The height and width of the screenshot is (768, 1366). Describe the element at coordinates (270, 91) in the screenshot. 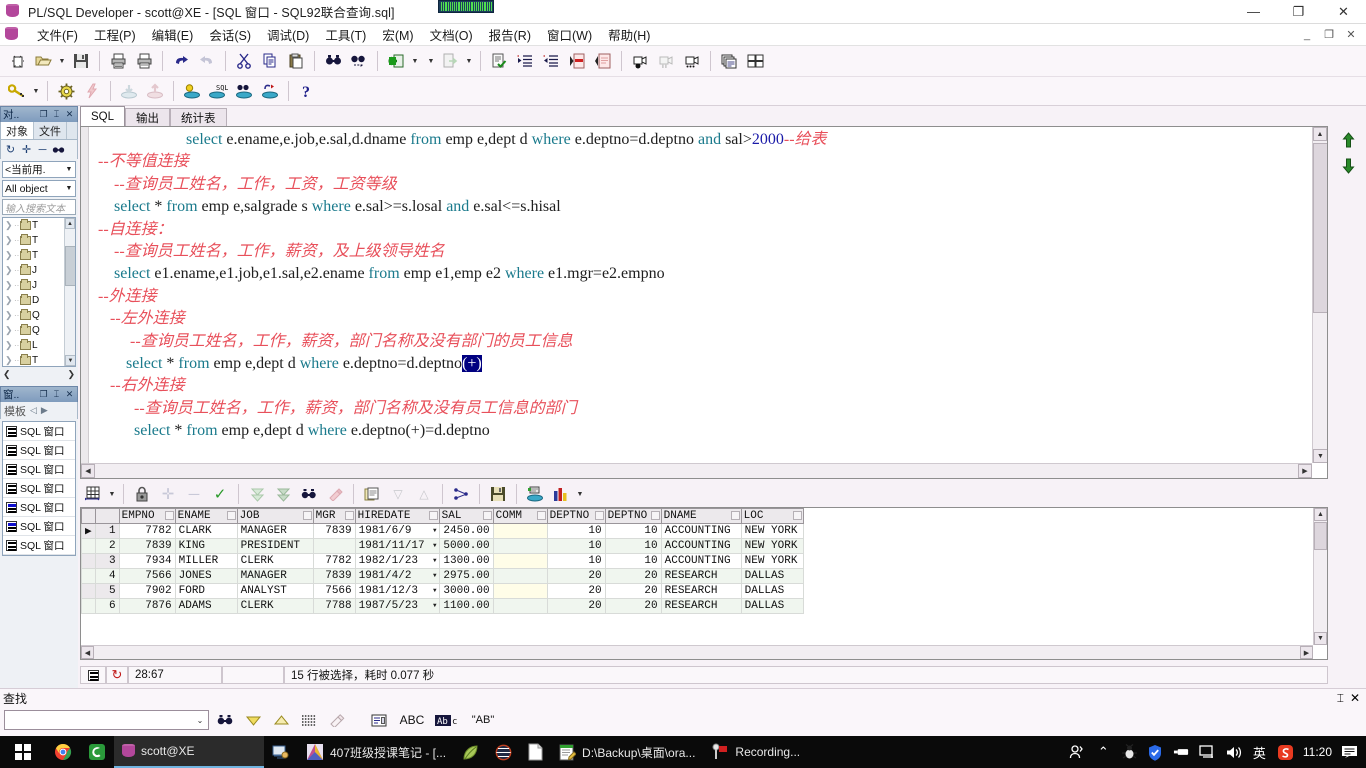

I see `kill-session-icon` at that location.